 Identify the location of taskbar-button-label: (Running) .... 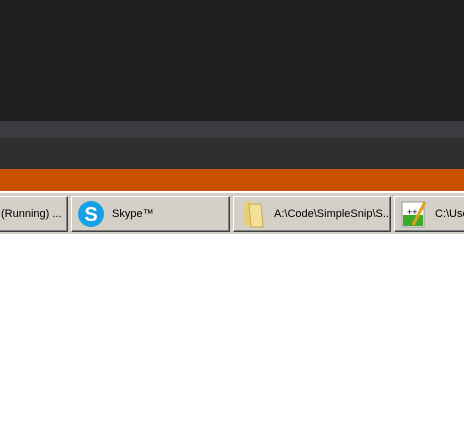
(31, 214).